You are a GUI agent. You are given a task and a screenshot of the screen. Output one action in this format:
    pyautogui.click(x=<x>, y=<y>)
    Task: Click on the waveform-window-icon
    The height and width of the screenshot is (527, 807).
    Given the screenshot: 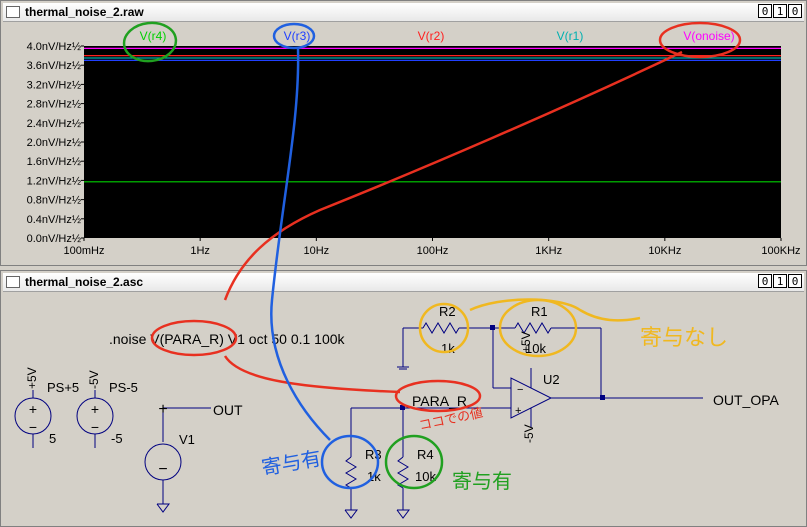 What is the action you would take?
    pyautogui.click(x=13, y=12)
    